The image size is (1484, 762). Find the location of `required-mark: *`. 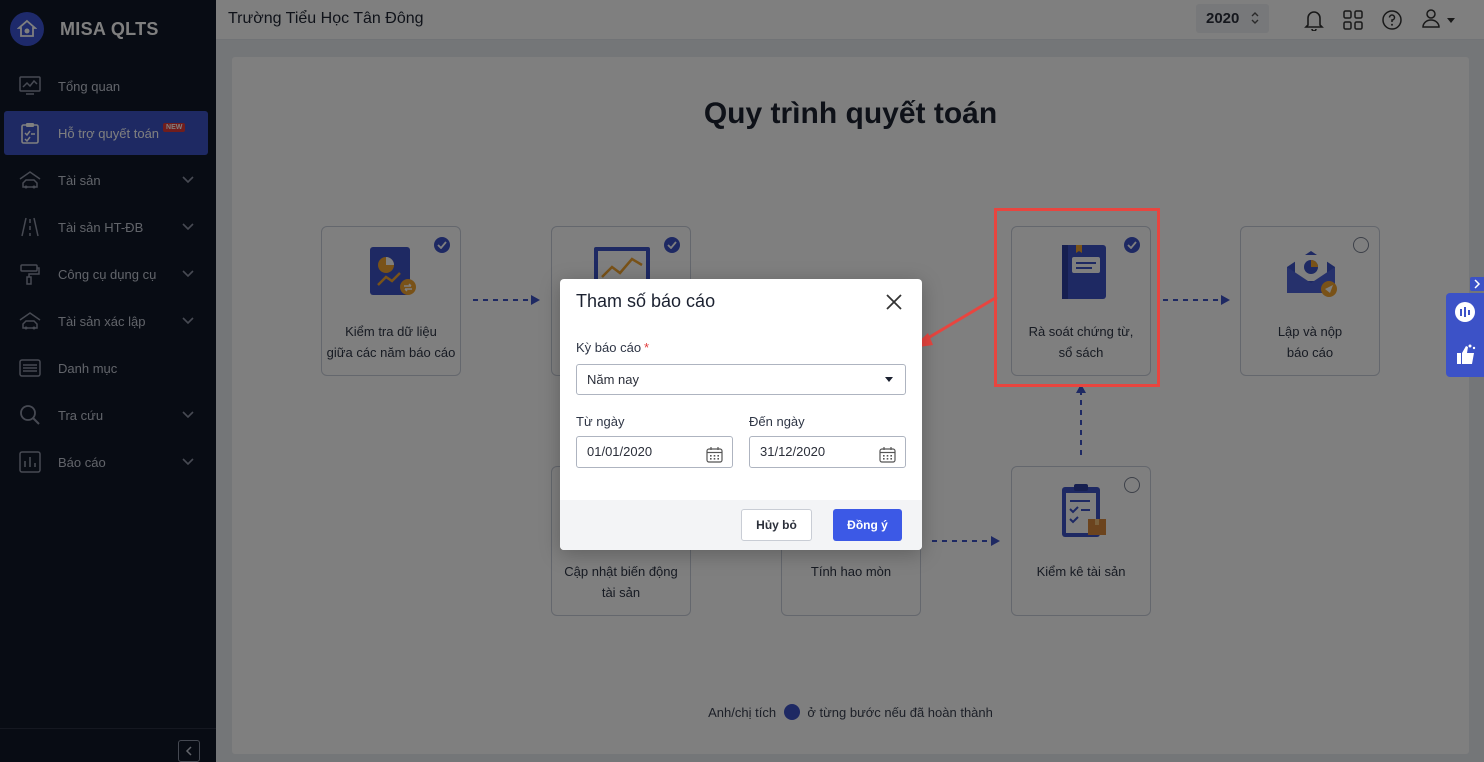

required-mark: * is located at coordinates (647, 347).